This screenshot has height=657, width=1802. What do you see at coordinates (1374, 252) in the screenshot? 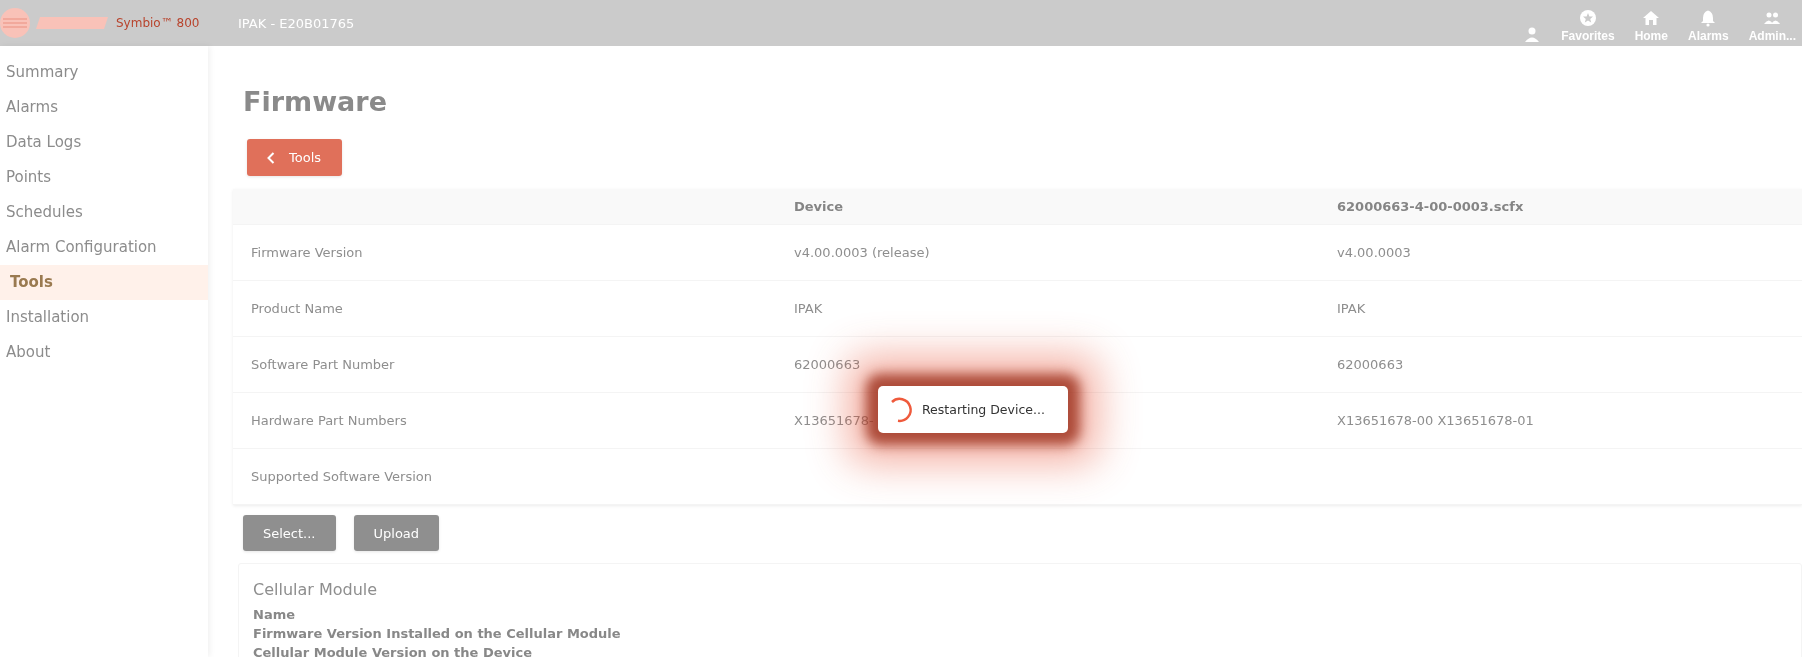
I see `table-cell: v4.00.0003` at bounding box center [1374, 252].